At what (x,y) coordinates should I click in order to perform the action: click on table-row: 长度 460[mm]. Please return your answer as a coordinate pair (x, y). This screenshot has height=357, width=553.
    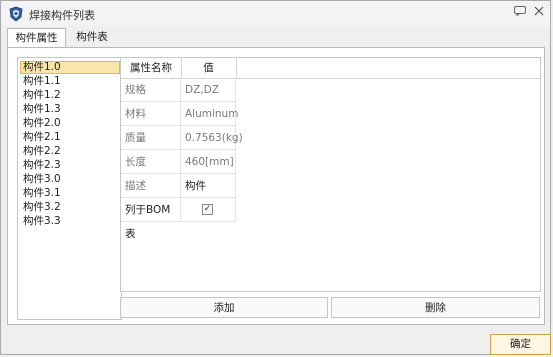
    Looking at the image, I should click on (178, 162).